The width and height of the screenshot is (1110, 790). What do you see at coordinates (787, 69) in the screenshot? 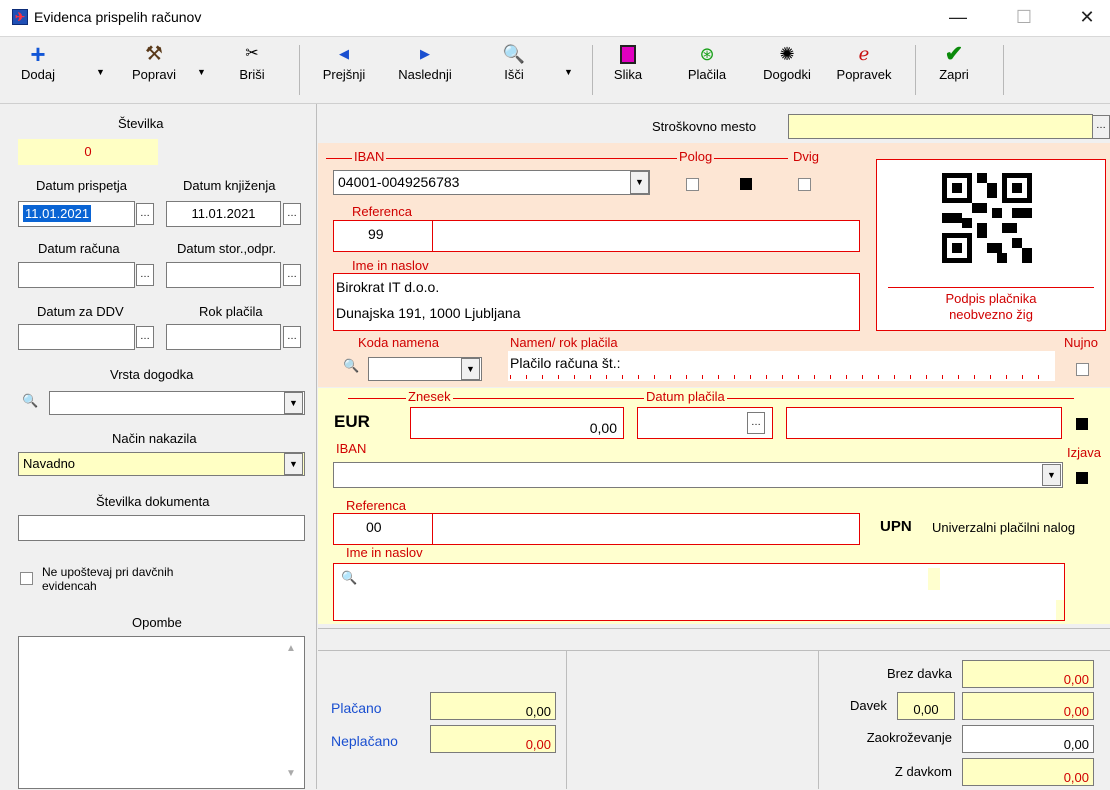
I see `dogodki-button: ✺ Dogodki` at bounding box center [787, 69].